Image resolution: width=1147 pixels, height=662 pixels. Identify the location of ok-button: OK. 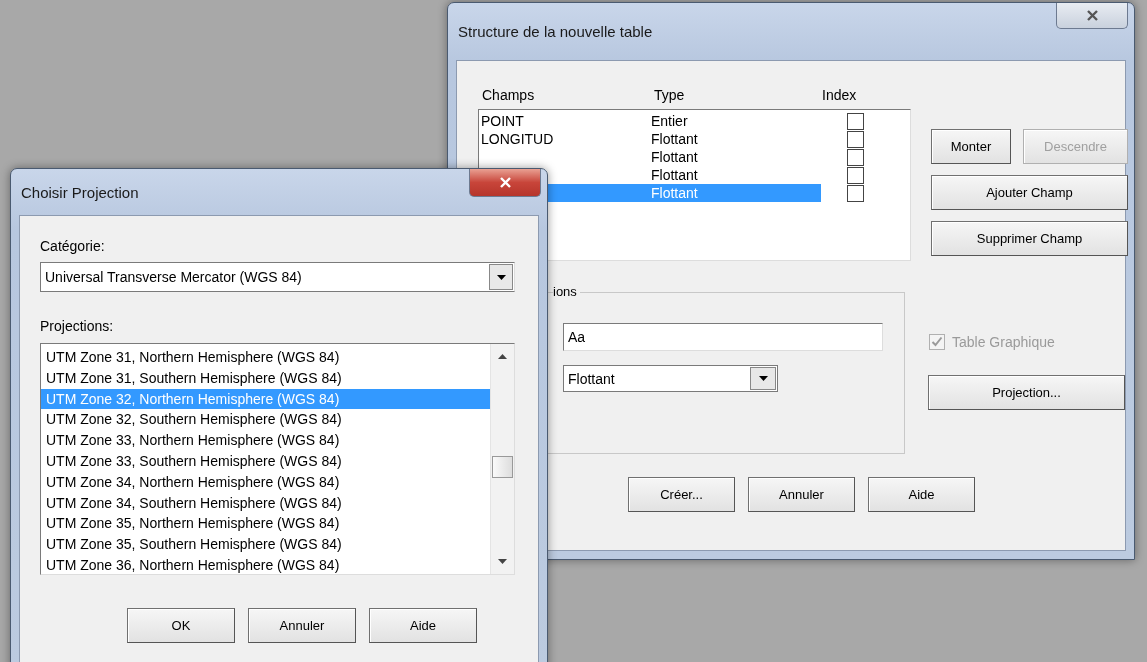
(181, 625).